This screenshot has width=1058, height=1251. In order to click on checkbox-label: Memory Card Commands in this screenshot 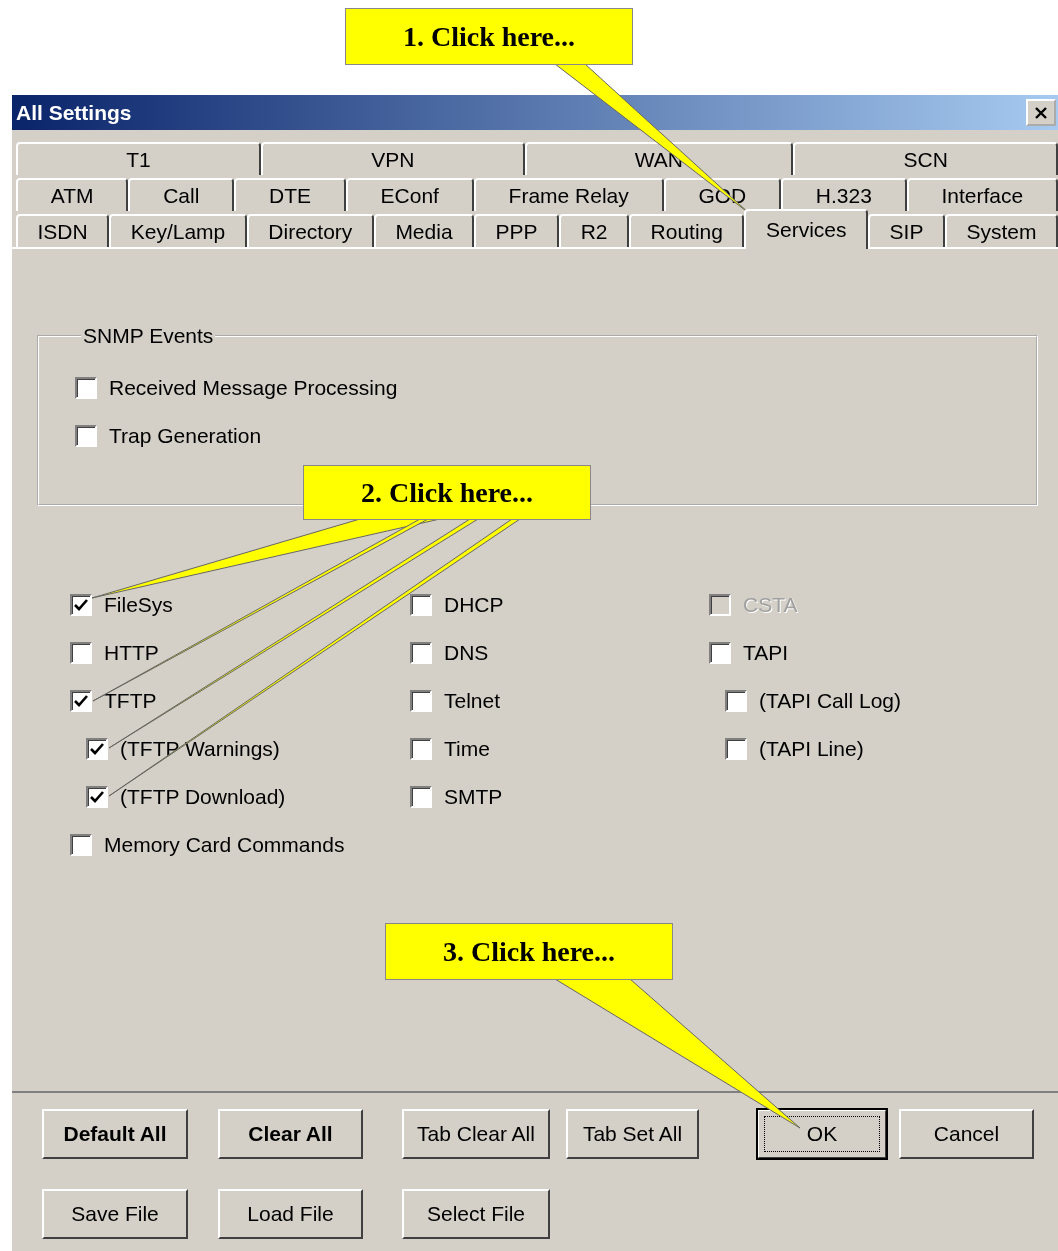, I will do `click(224, 845)`.